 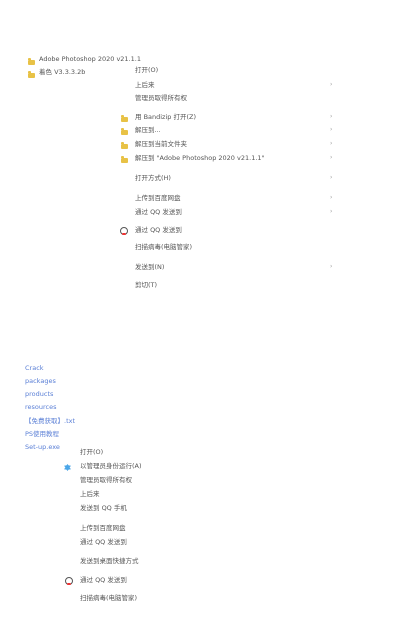 I want to click on file-item: resources, so click(x=41, y=407).